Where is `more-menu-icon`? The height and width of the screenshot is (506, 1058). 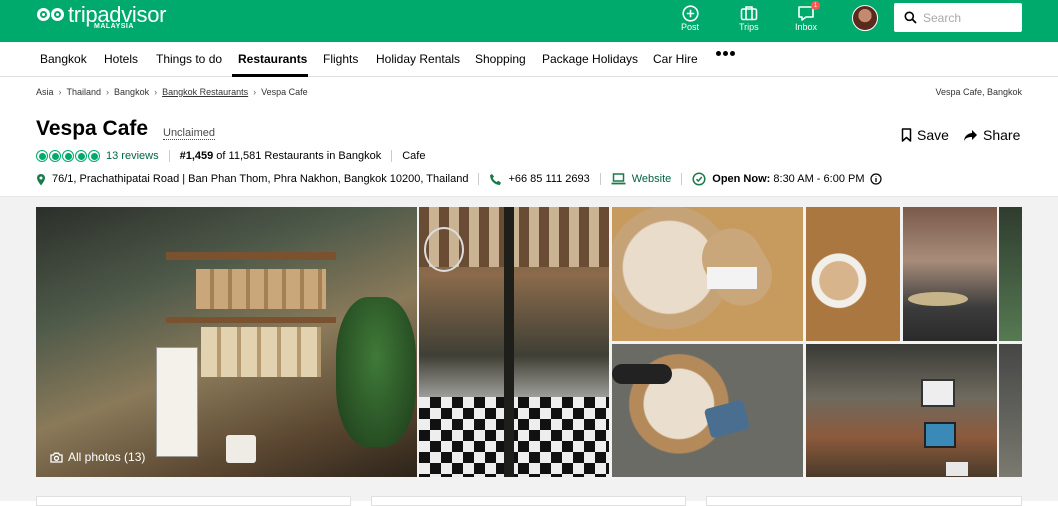
more-menu-icon is located at coordinates (725, 53).